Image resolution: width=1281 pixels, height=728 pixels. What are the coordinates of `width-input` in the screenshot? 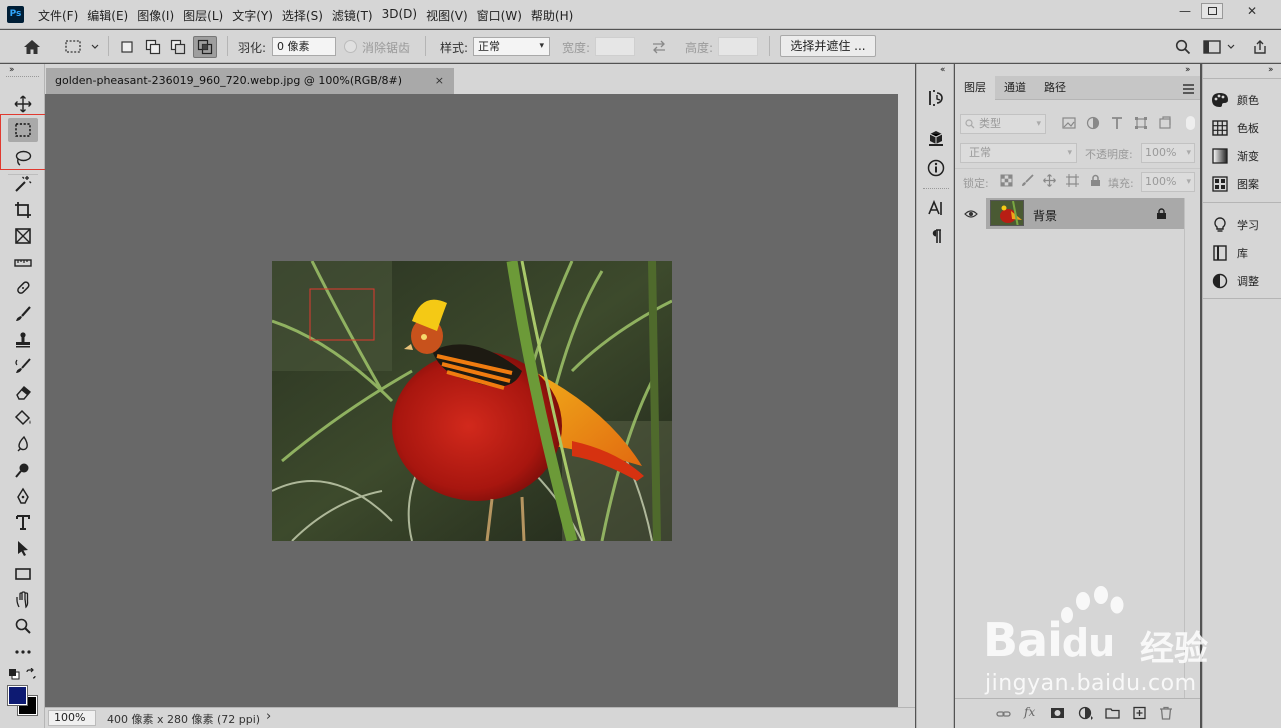 It's located at (615, 46).